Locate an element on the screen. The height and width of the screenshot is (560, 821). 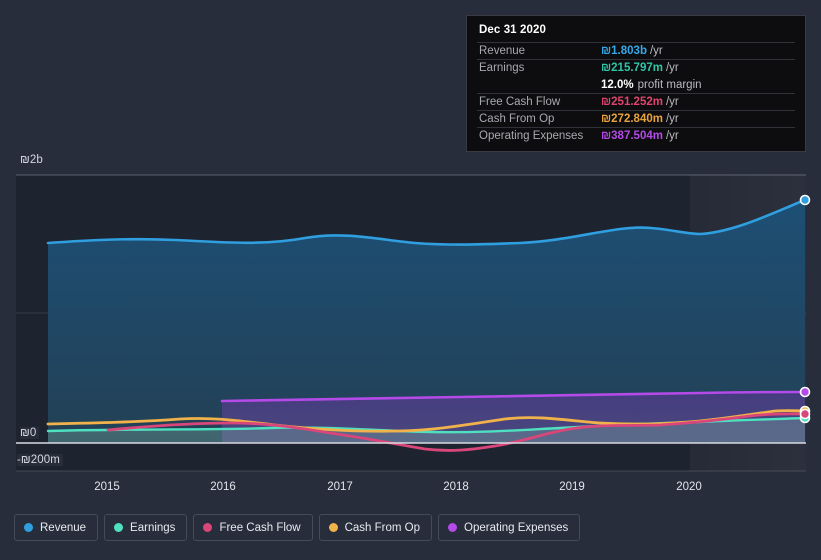
legend-item-operating-expenses: Operating Expenses is located at coordinates (509, 527).